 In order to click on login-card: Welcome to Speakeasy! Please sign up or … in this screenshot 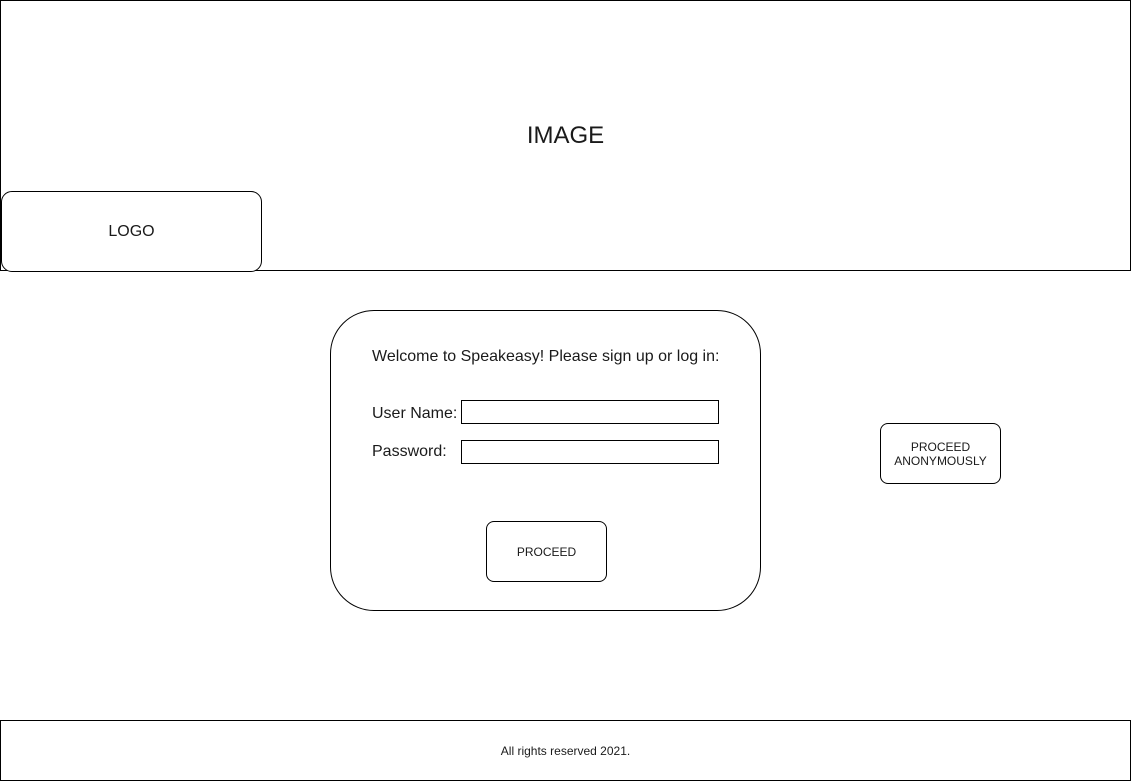, I will do `click(545, 460)`.